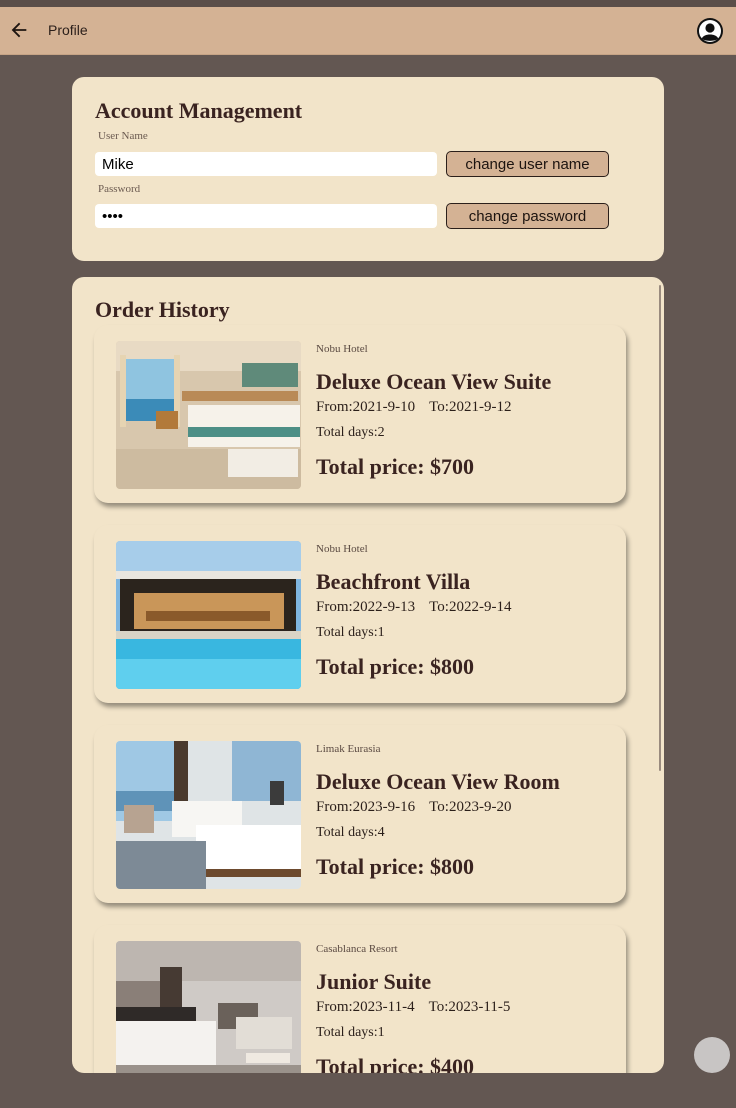  What do you see at coordinates (266, 216) in the screenshot?
I see `password-input` at bounding box center [266, 216].